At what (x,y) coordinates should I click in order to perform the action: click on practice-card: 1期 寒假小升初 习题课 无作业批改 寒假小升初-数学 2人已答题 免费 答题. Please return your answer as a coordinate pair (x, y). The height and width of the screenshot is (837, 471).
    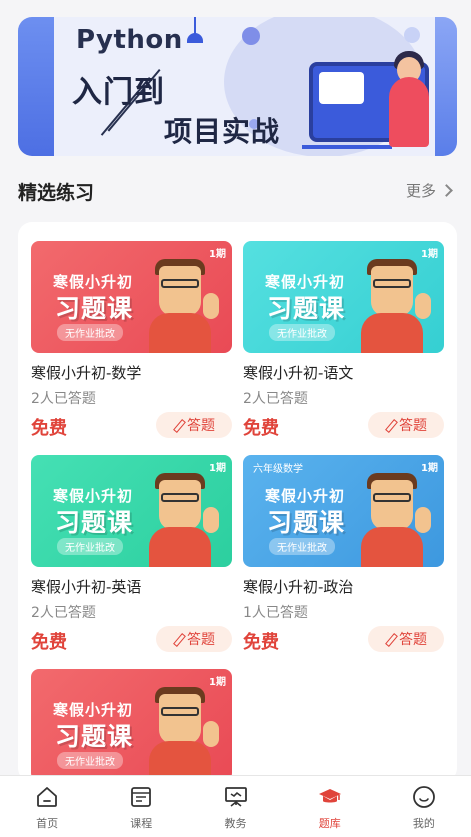
    Looking at the image, I should click on (131, 340).